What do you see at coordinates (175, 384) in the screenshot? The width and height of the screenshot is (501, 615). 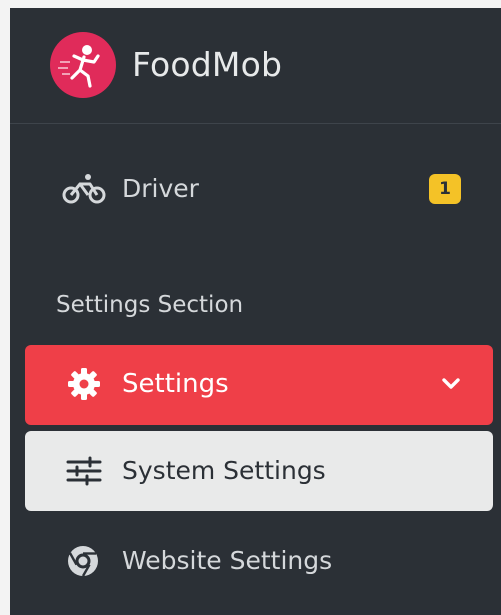 I see `sidebar-item-label: Settings` at bounding box center [175, 384].